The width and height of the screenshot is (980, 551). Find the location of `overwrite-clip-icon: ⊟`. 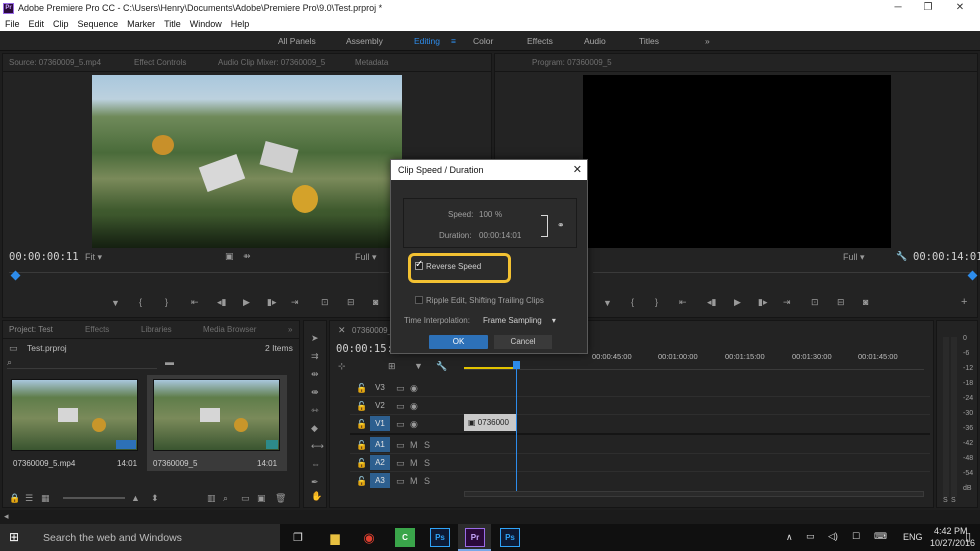

overwrite-clip-icon: ⊟ is located at coordinates (351, 302).